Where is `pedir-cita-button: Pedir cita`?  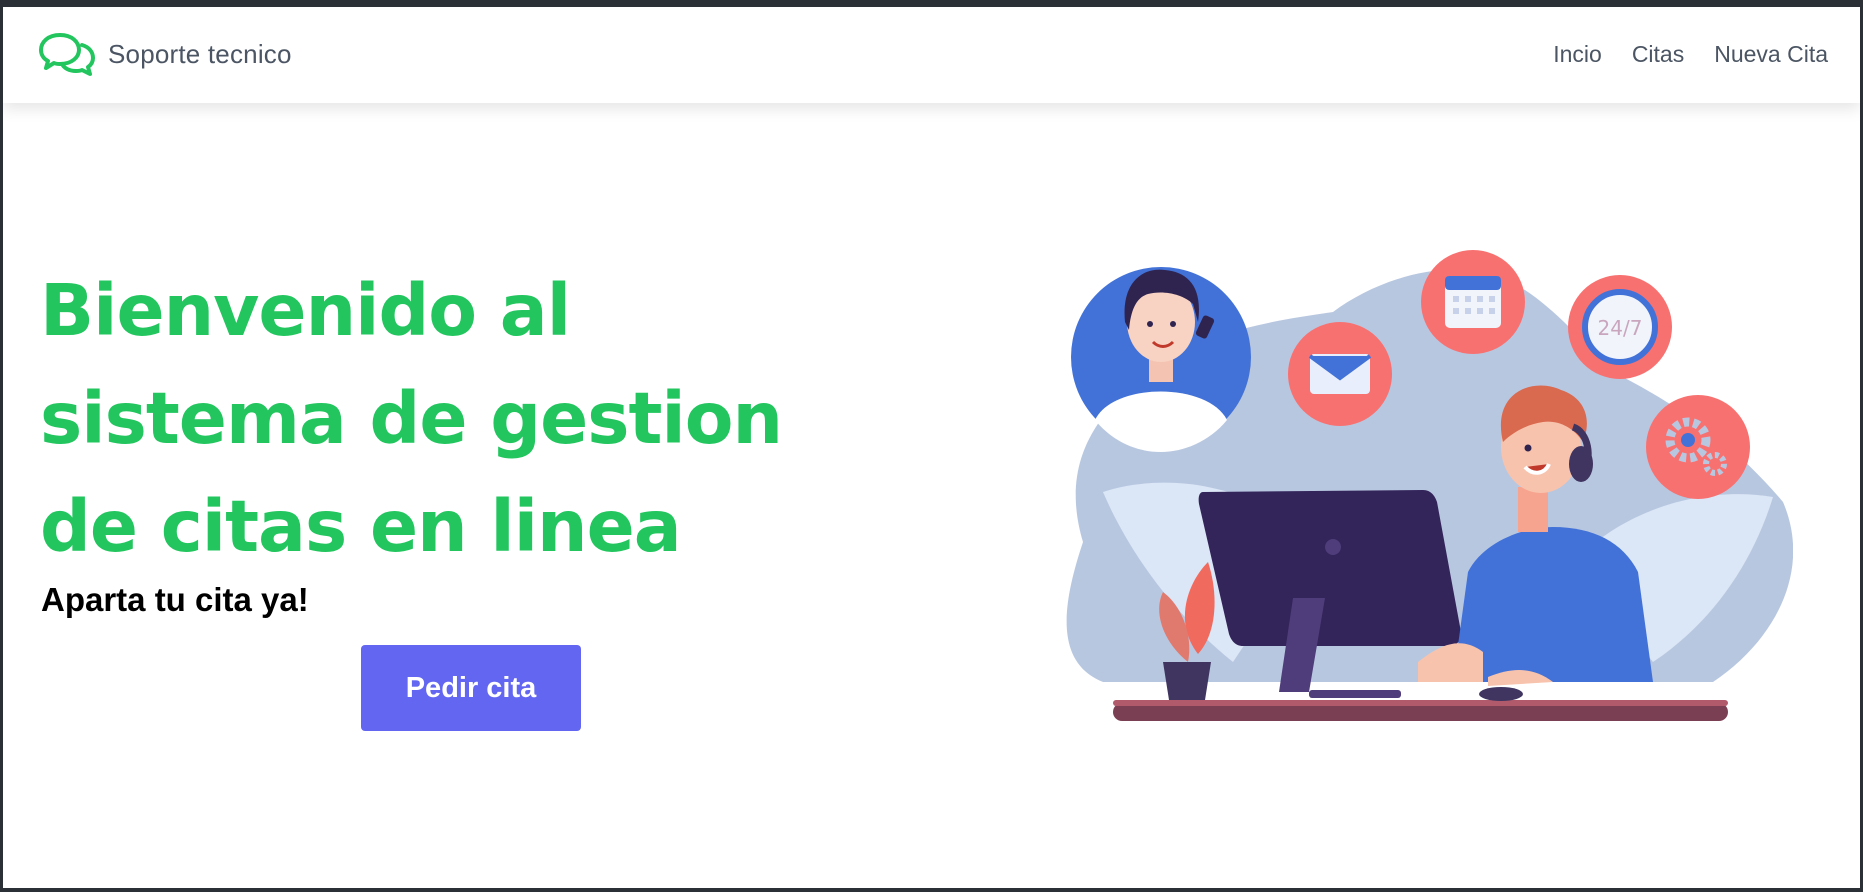
pedir-cita-button: Pedir cita is located at coordinates (471, 688).